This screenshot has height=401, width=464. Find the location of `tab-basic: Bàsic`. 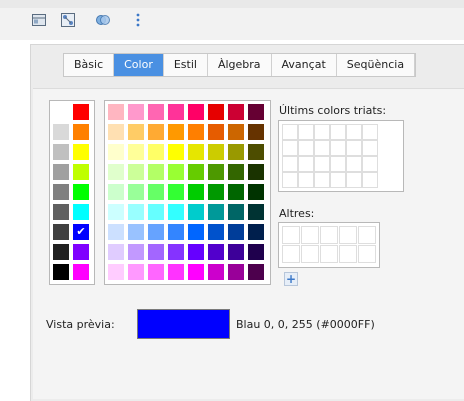

tab-basic: Bàsic is located at coordinates (89, 65).